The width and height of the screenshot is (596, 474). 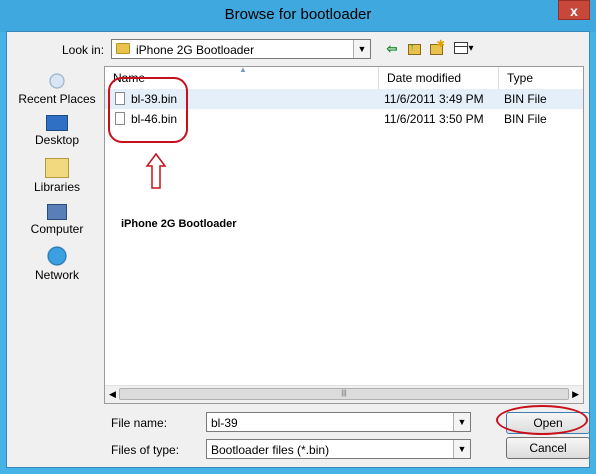 I want to click on computer-icon, so click(x=57, y=212).